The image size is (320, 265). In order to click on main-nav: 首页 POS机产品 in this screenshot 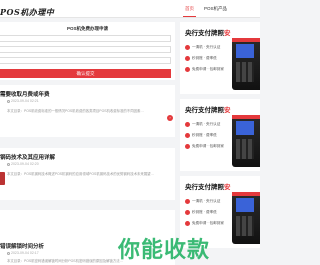, I will do `click(206, 9)`.